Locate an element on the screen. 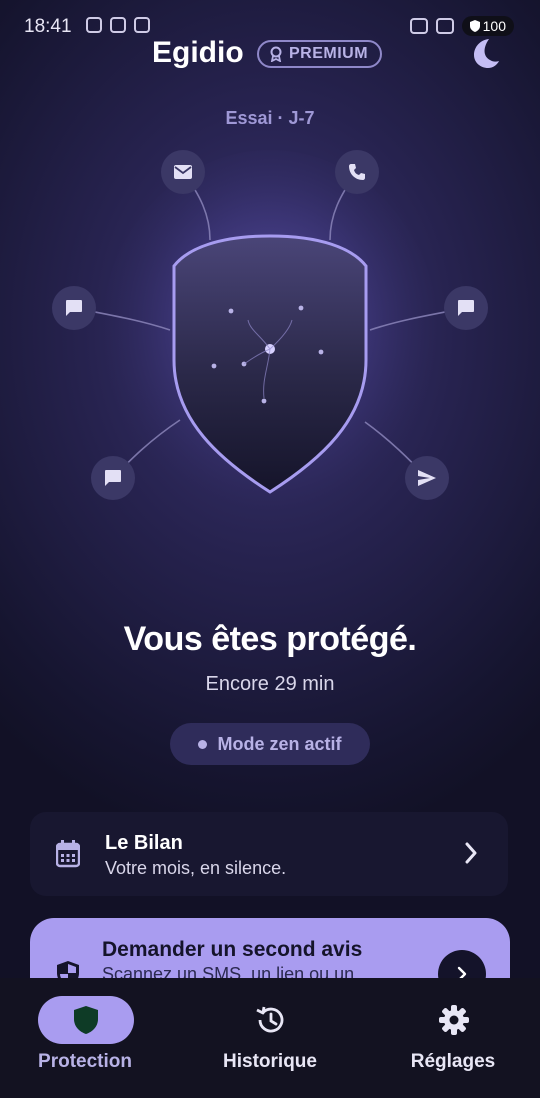 This screenshot has height=1098, width=540. system-icons: 100 is located at coordinates (461, 26).